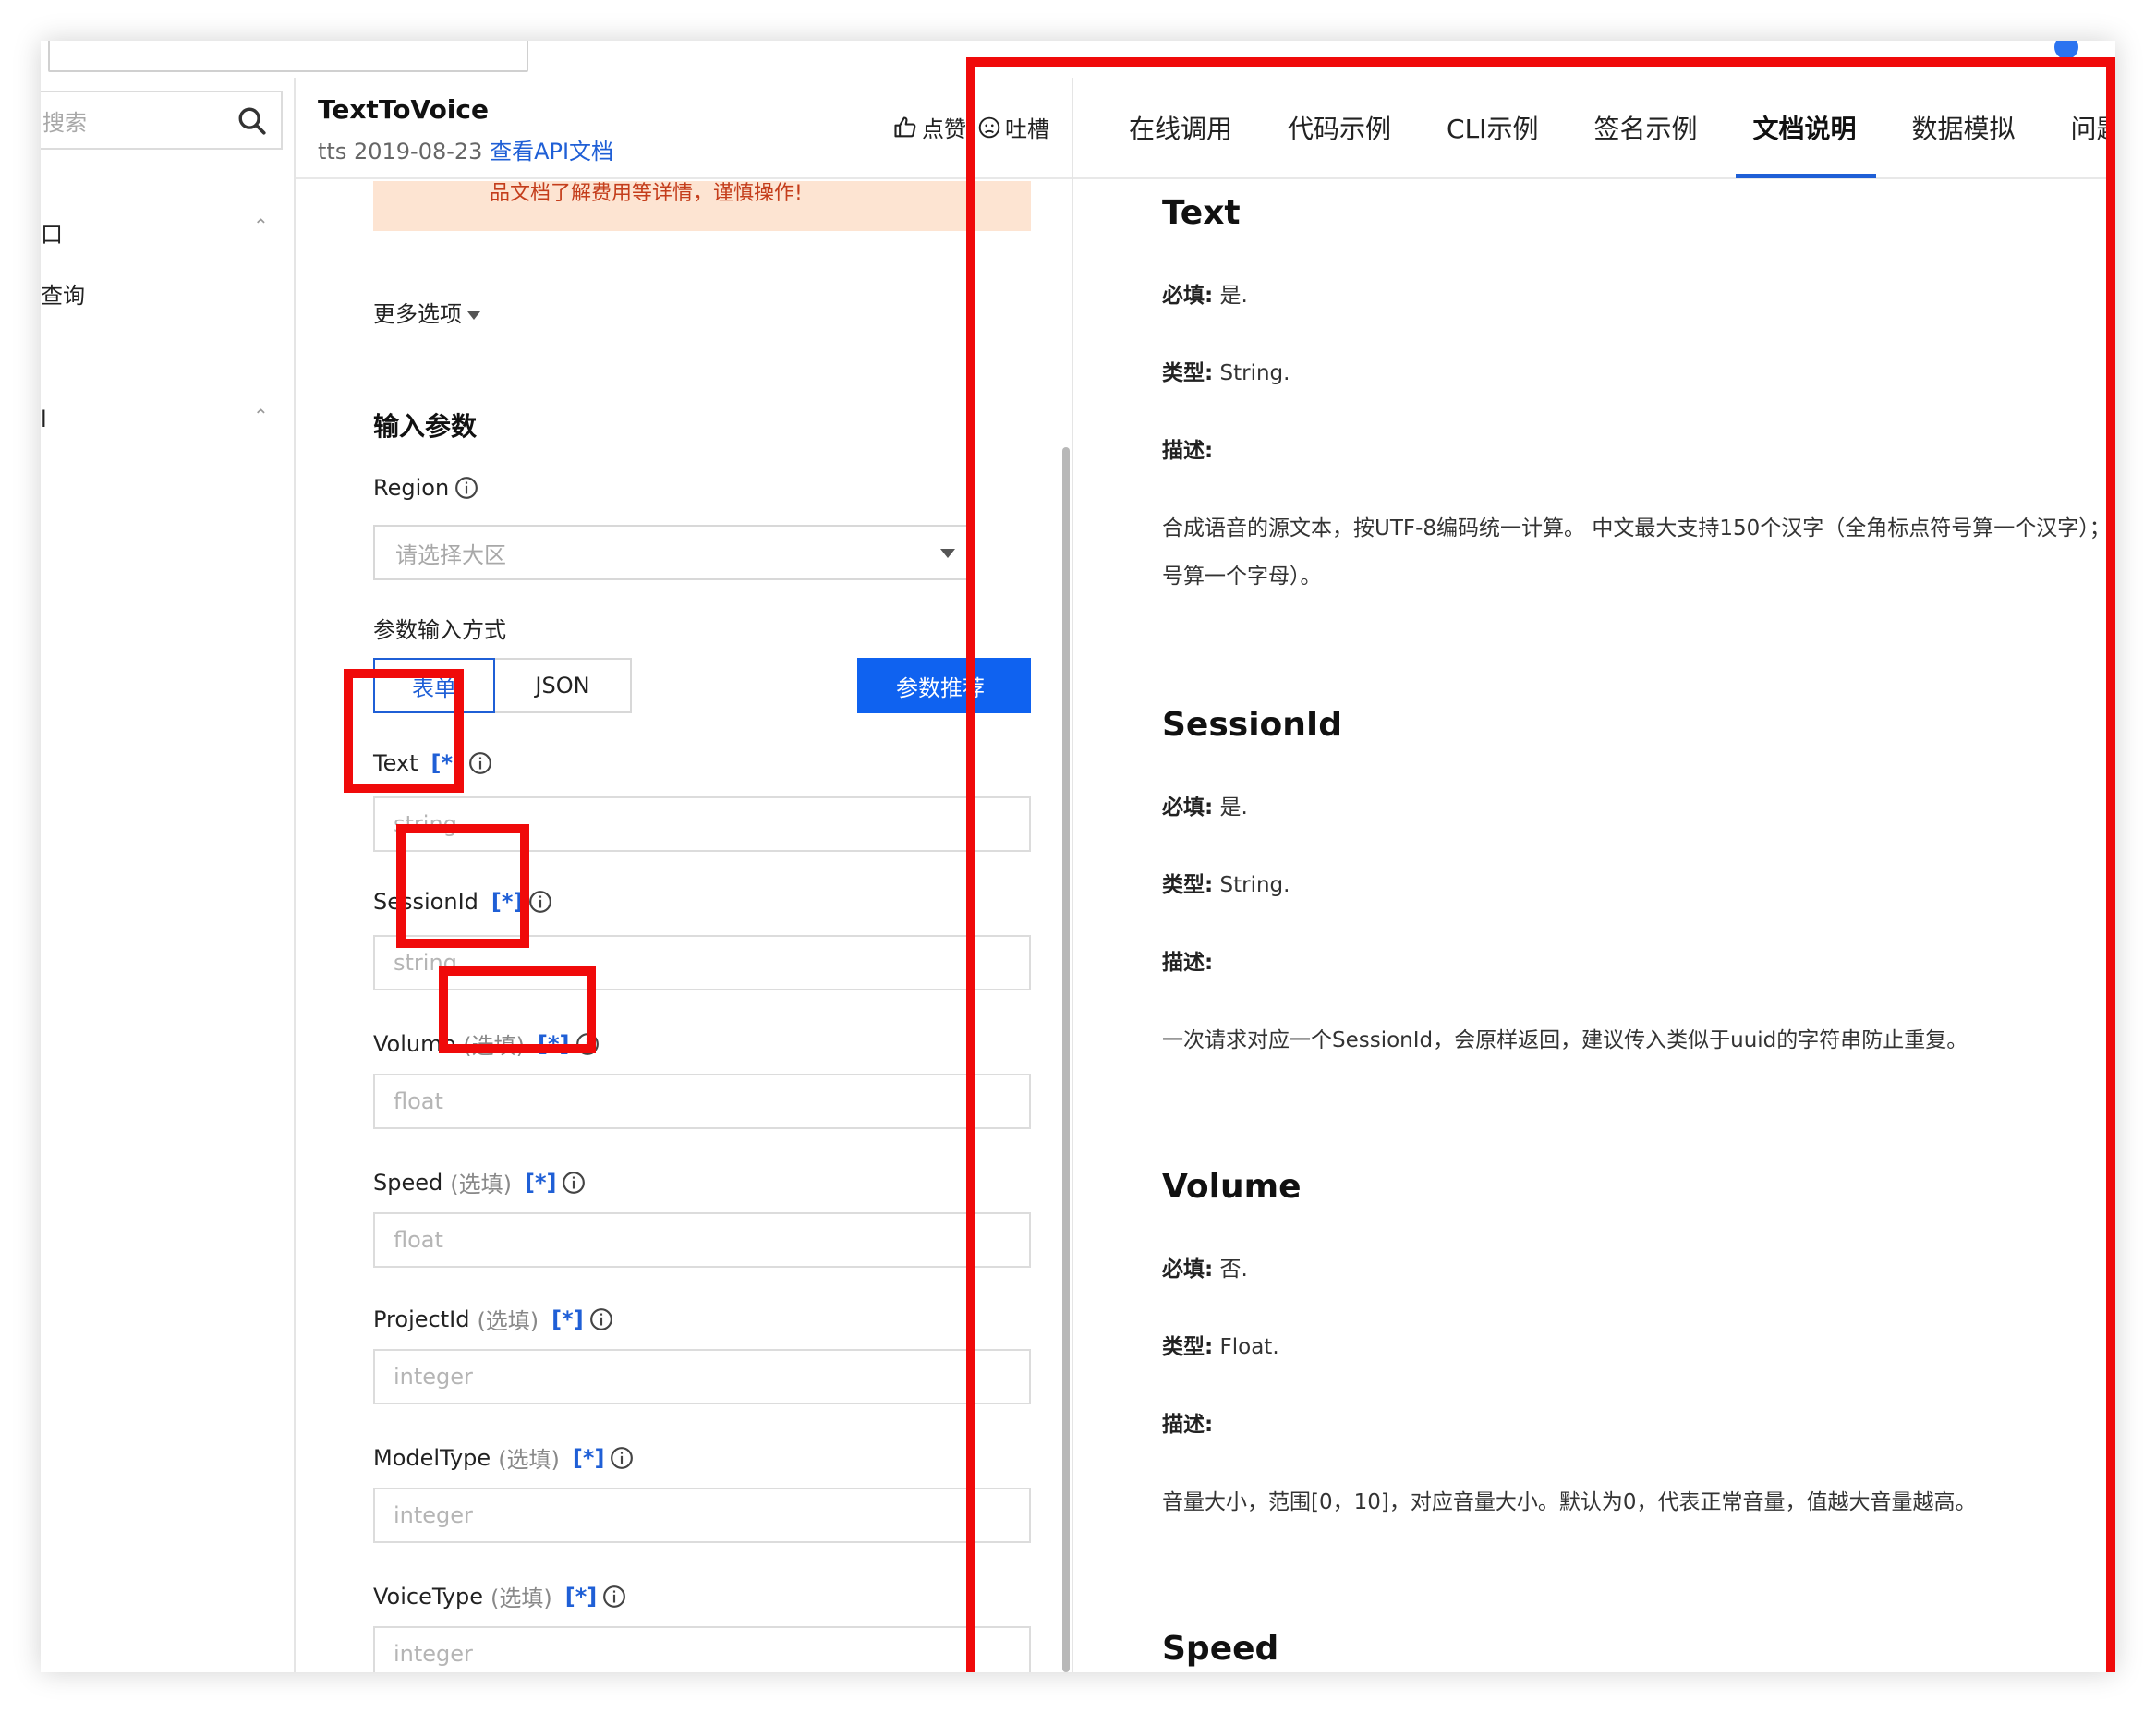 The height and width of the screenshot is (1713, 2156). Describe the element at coordinates (1252, 725) in the screenshot. I see `doc-param-title: SessionId` at that location.